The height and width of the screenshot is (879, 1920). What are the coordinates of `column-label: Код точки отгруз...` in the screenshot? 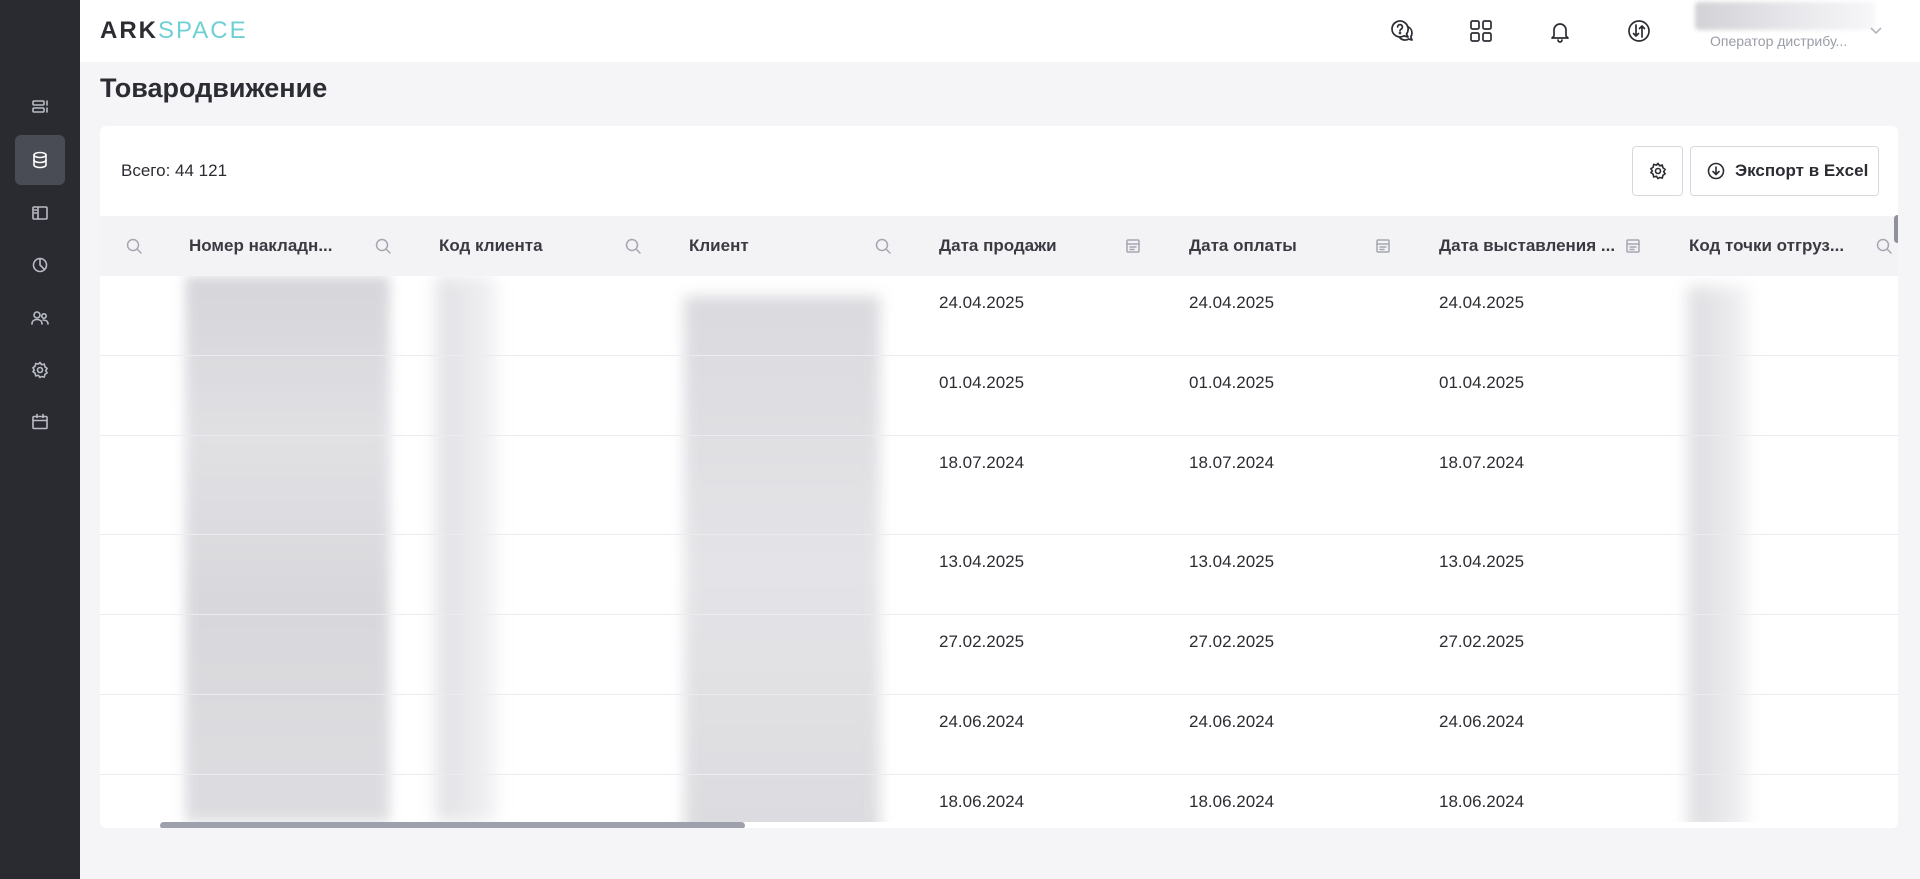 It's located at (1767, 245).